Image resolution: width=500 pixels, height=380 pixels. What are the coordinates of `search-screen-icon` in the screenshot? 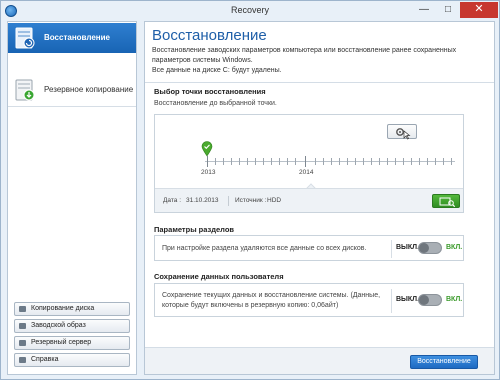 It's located at (447, 202).